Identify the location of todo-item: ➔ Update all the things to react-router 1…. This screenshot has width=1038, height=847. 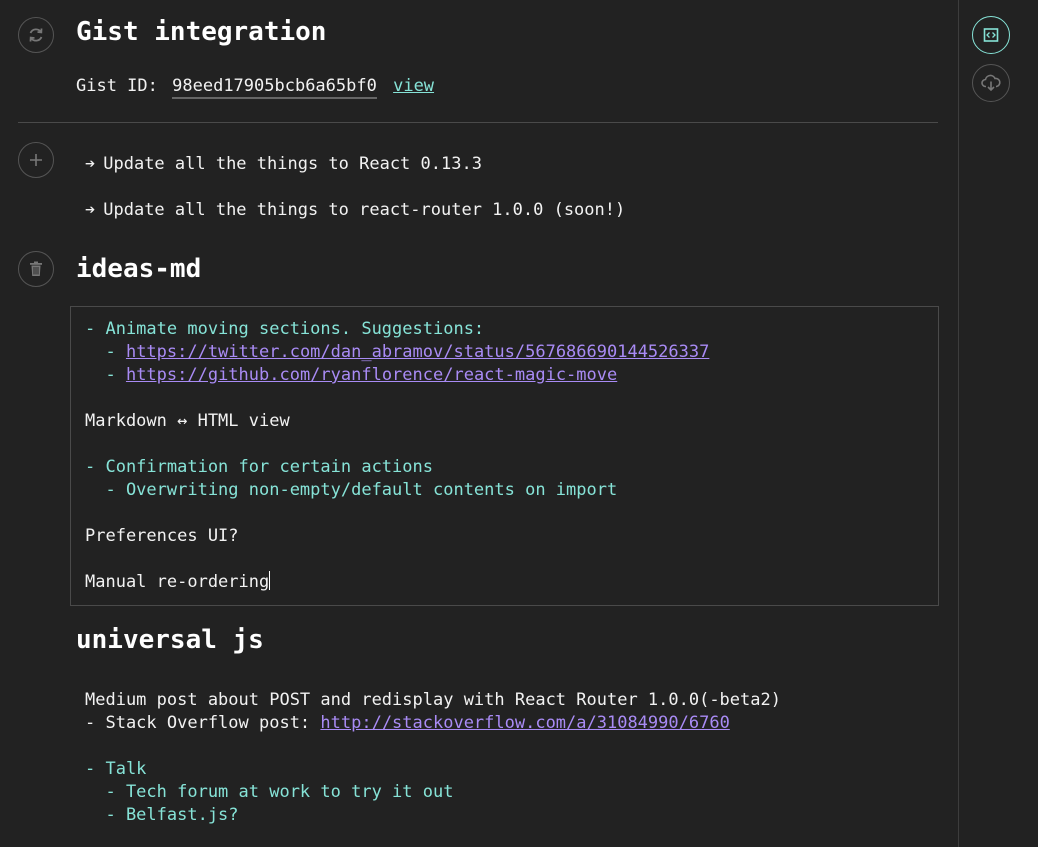
(355, 210).